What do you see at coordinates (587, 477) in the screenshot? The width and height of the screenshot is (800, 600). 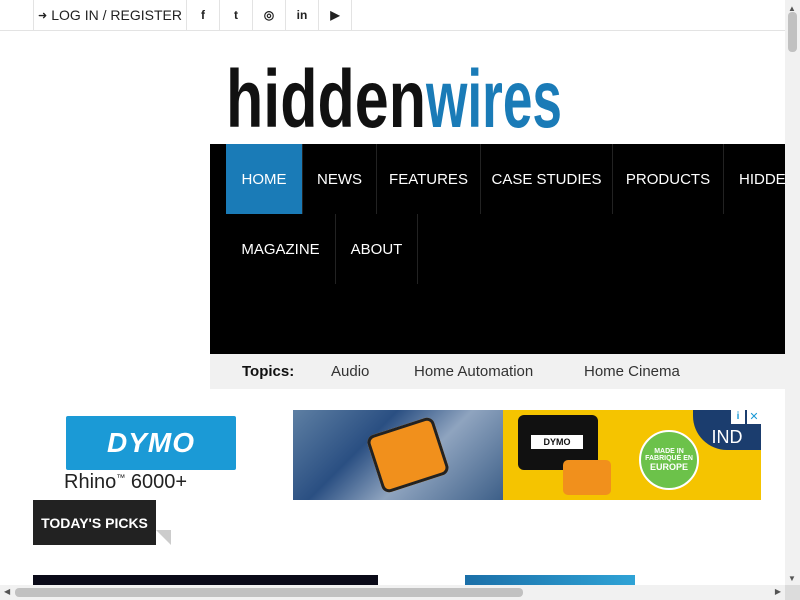 I see `printer-device-image` at bounding box center [587, 477].